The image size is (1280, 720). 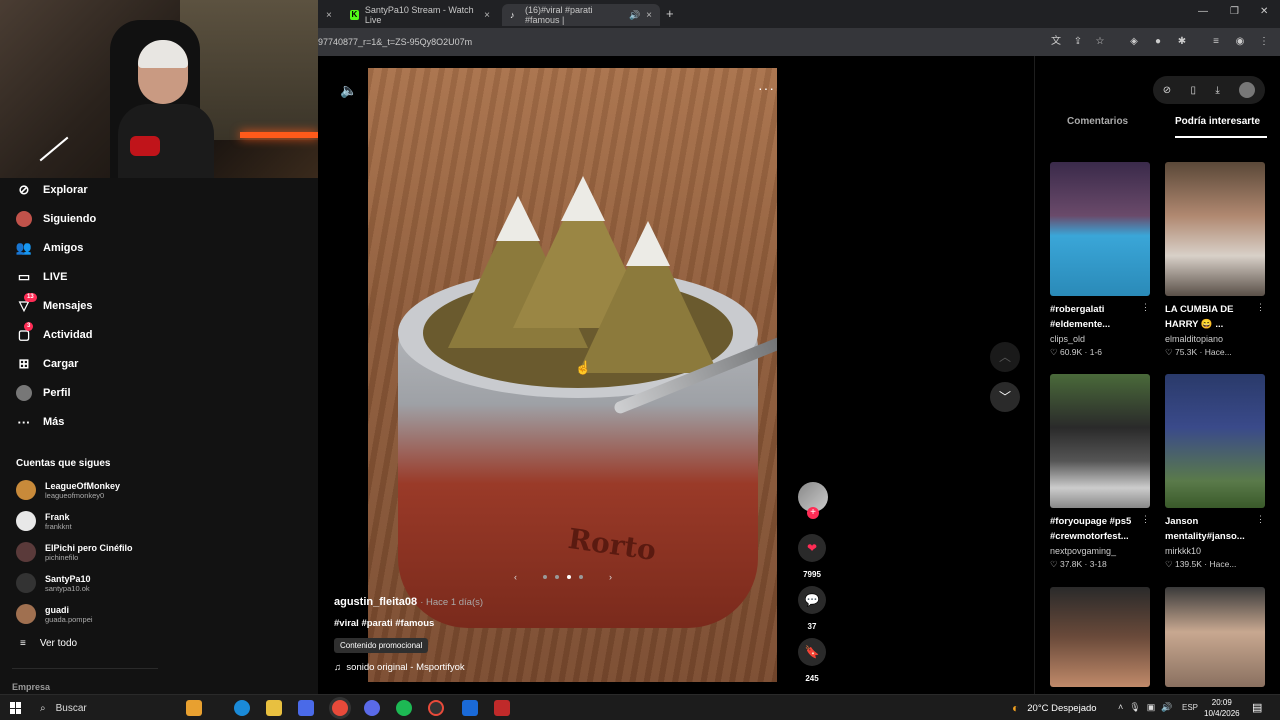 What do you see at coordinates (1264, 42) in the screenshot?
I see `menu-kebab-icon: ⋮` at bounding box center [1264, 42].